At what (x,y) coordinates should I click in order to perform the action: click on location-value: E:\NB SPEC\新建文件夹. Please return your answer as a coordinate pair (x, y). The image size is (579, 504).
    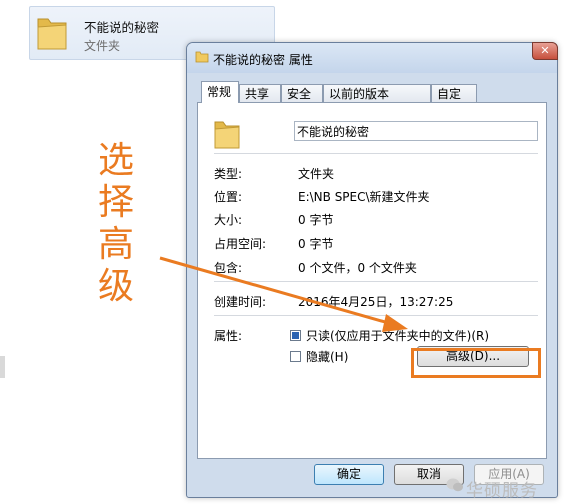
    Looking at the image, I should click on (364, 197).